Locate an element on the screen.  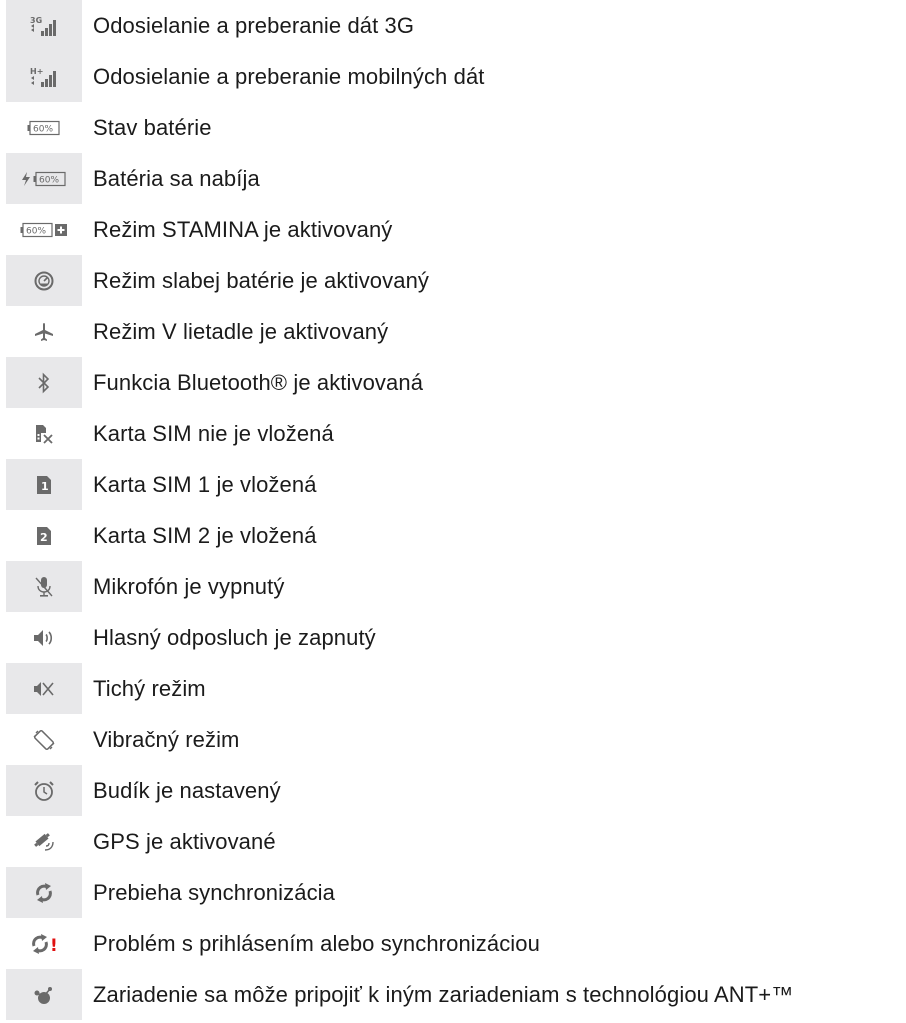
mobile-data-icon: H+ is located at coordinates (44, 77).